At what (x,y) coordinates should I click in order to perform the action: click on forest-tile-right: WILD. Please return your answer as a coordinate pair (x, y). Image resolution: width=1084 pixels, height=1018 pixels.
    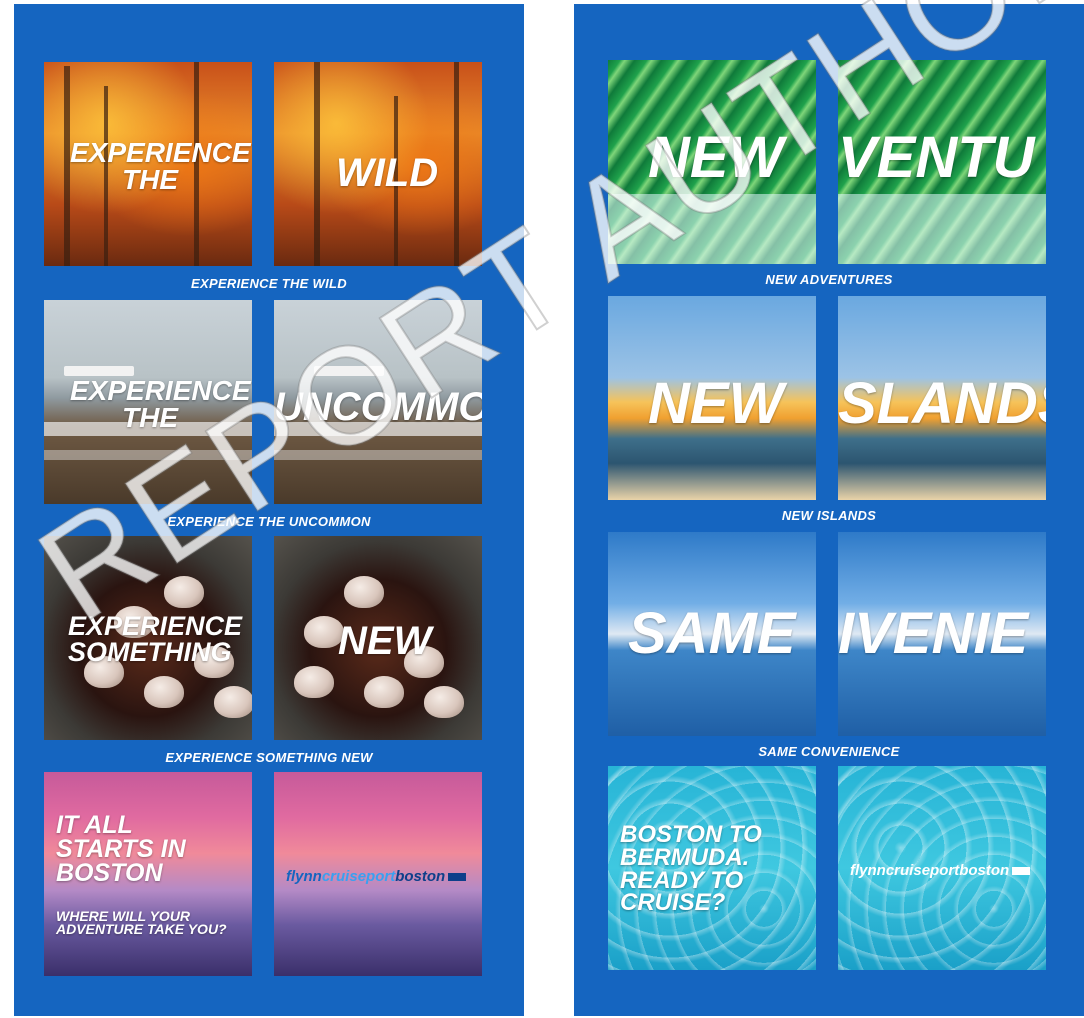
    Looking at the image, I should click on (378, 164).